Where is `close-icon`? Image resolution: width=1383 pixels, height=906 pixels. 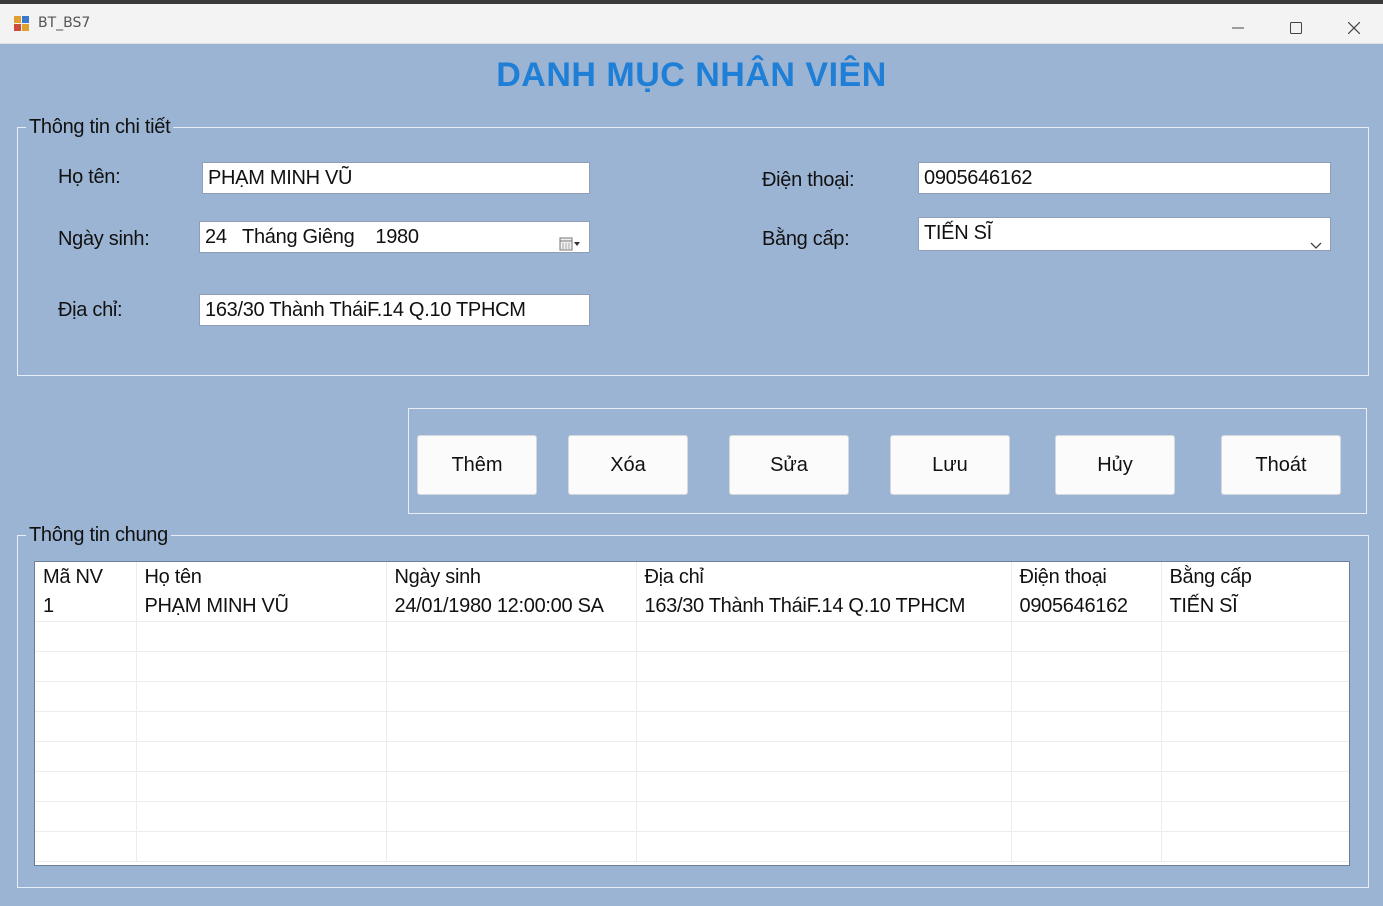 close-icon is located at coordinates (1354, 27).